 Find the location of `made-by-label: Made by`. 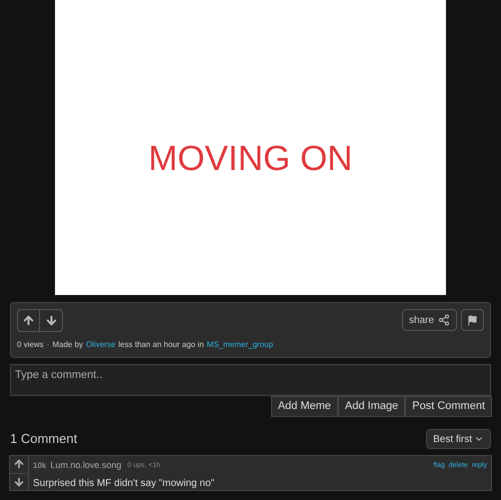

made-by-label: Made by is located at coordinates (68, 345).